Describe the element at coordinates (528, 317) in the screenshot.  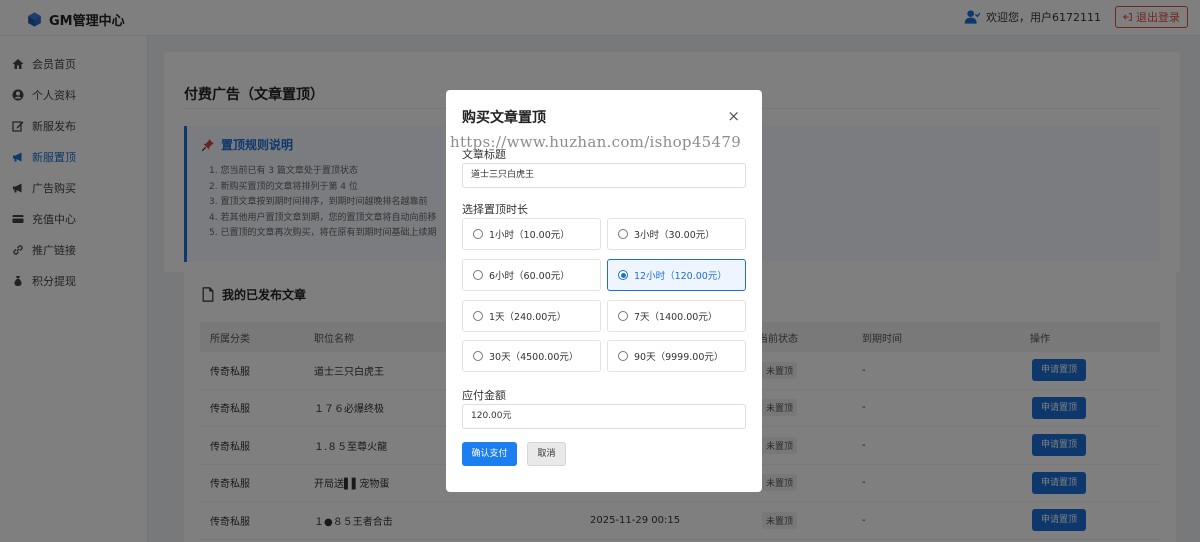
I see `option-label: 1天（240.00元）` at that location.